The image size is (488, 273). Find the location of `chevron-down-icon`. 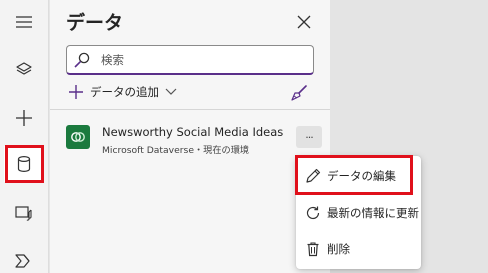

chevron-down-icon is located at coordinates (171, 91).